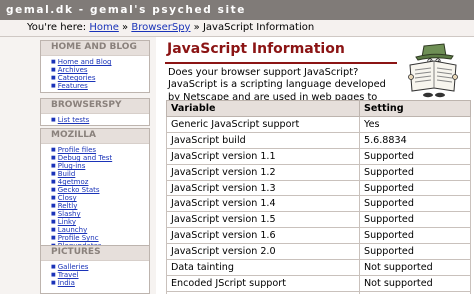 The width and height of the screenshot is (474, 294). What do you see at coordinates (85, 62) in the screenshot?
I see `sidebar-link: Home and Blog` at bounding box center [85, 62].